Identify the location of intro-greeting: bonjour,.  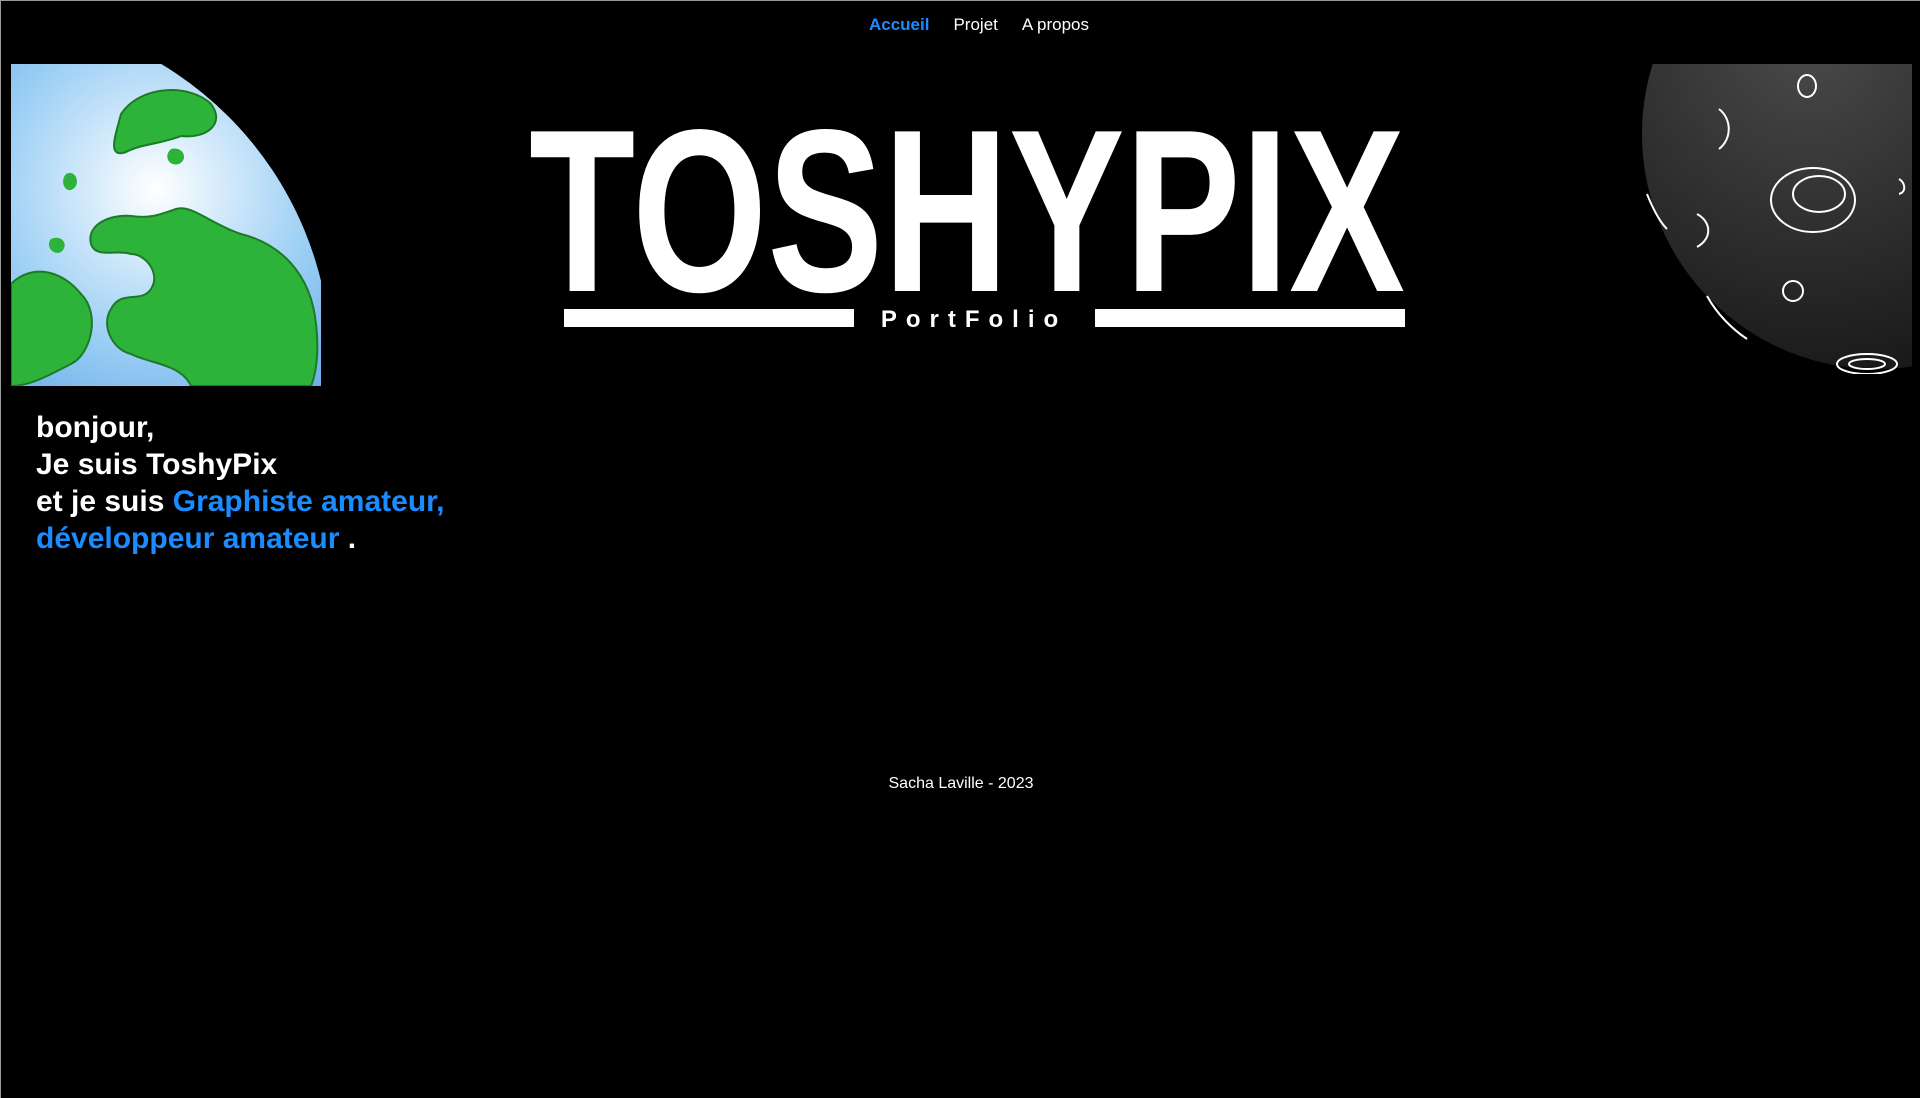
(95, 427).